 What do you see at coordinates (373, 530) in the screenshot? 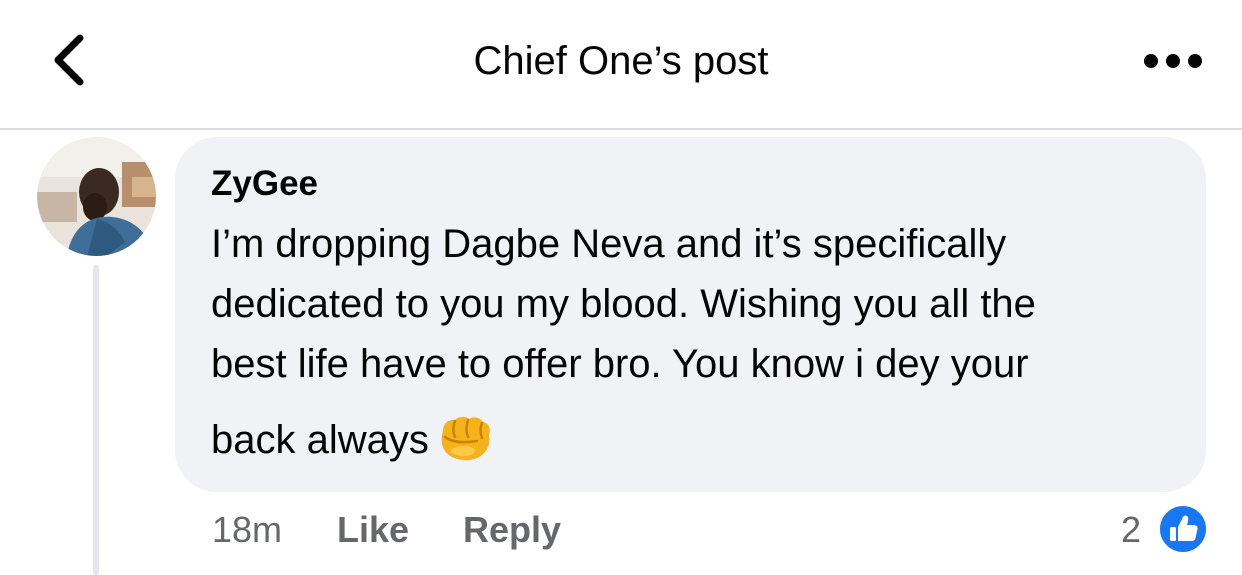
I see `like-button: Like` at bounding box center [373, 530].